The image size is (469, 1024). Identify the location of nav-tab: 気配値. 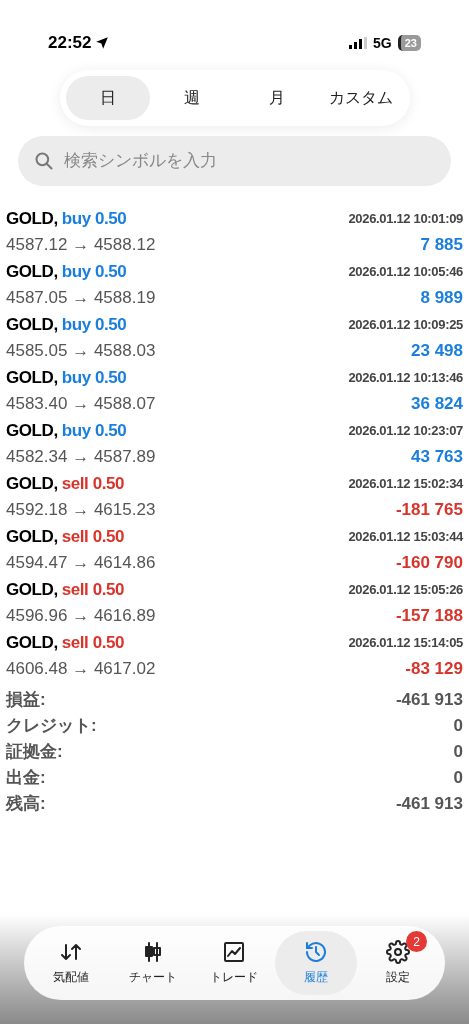
(71, 963).